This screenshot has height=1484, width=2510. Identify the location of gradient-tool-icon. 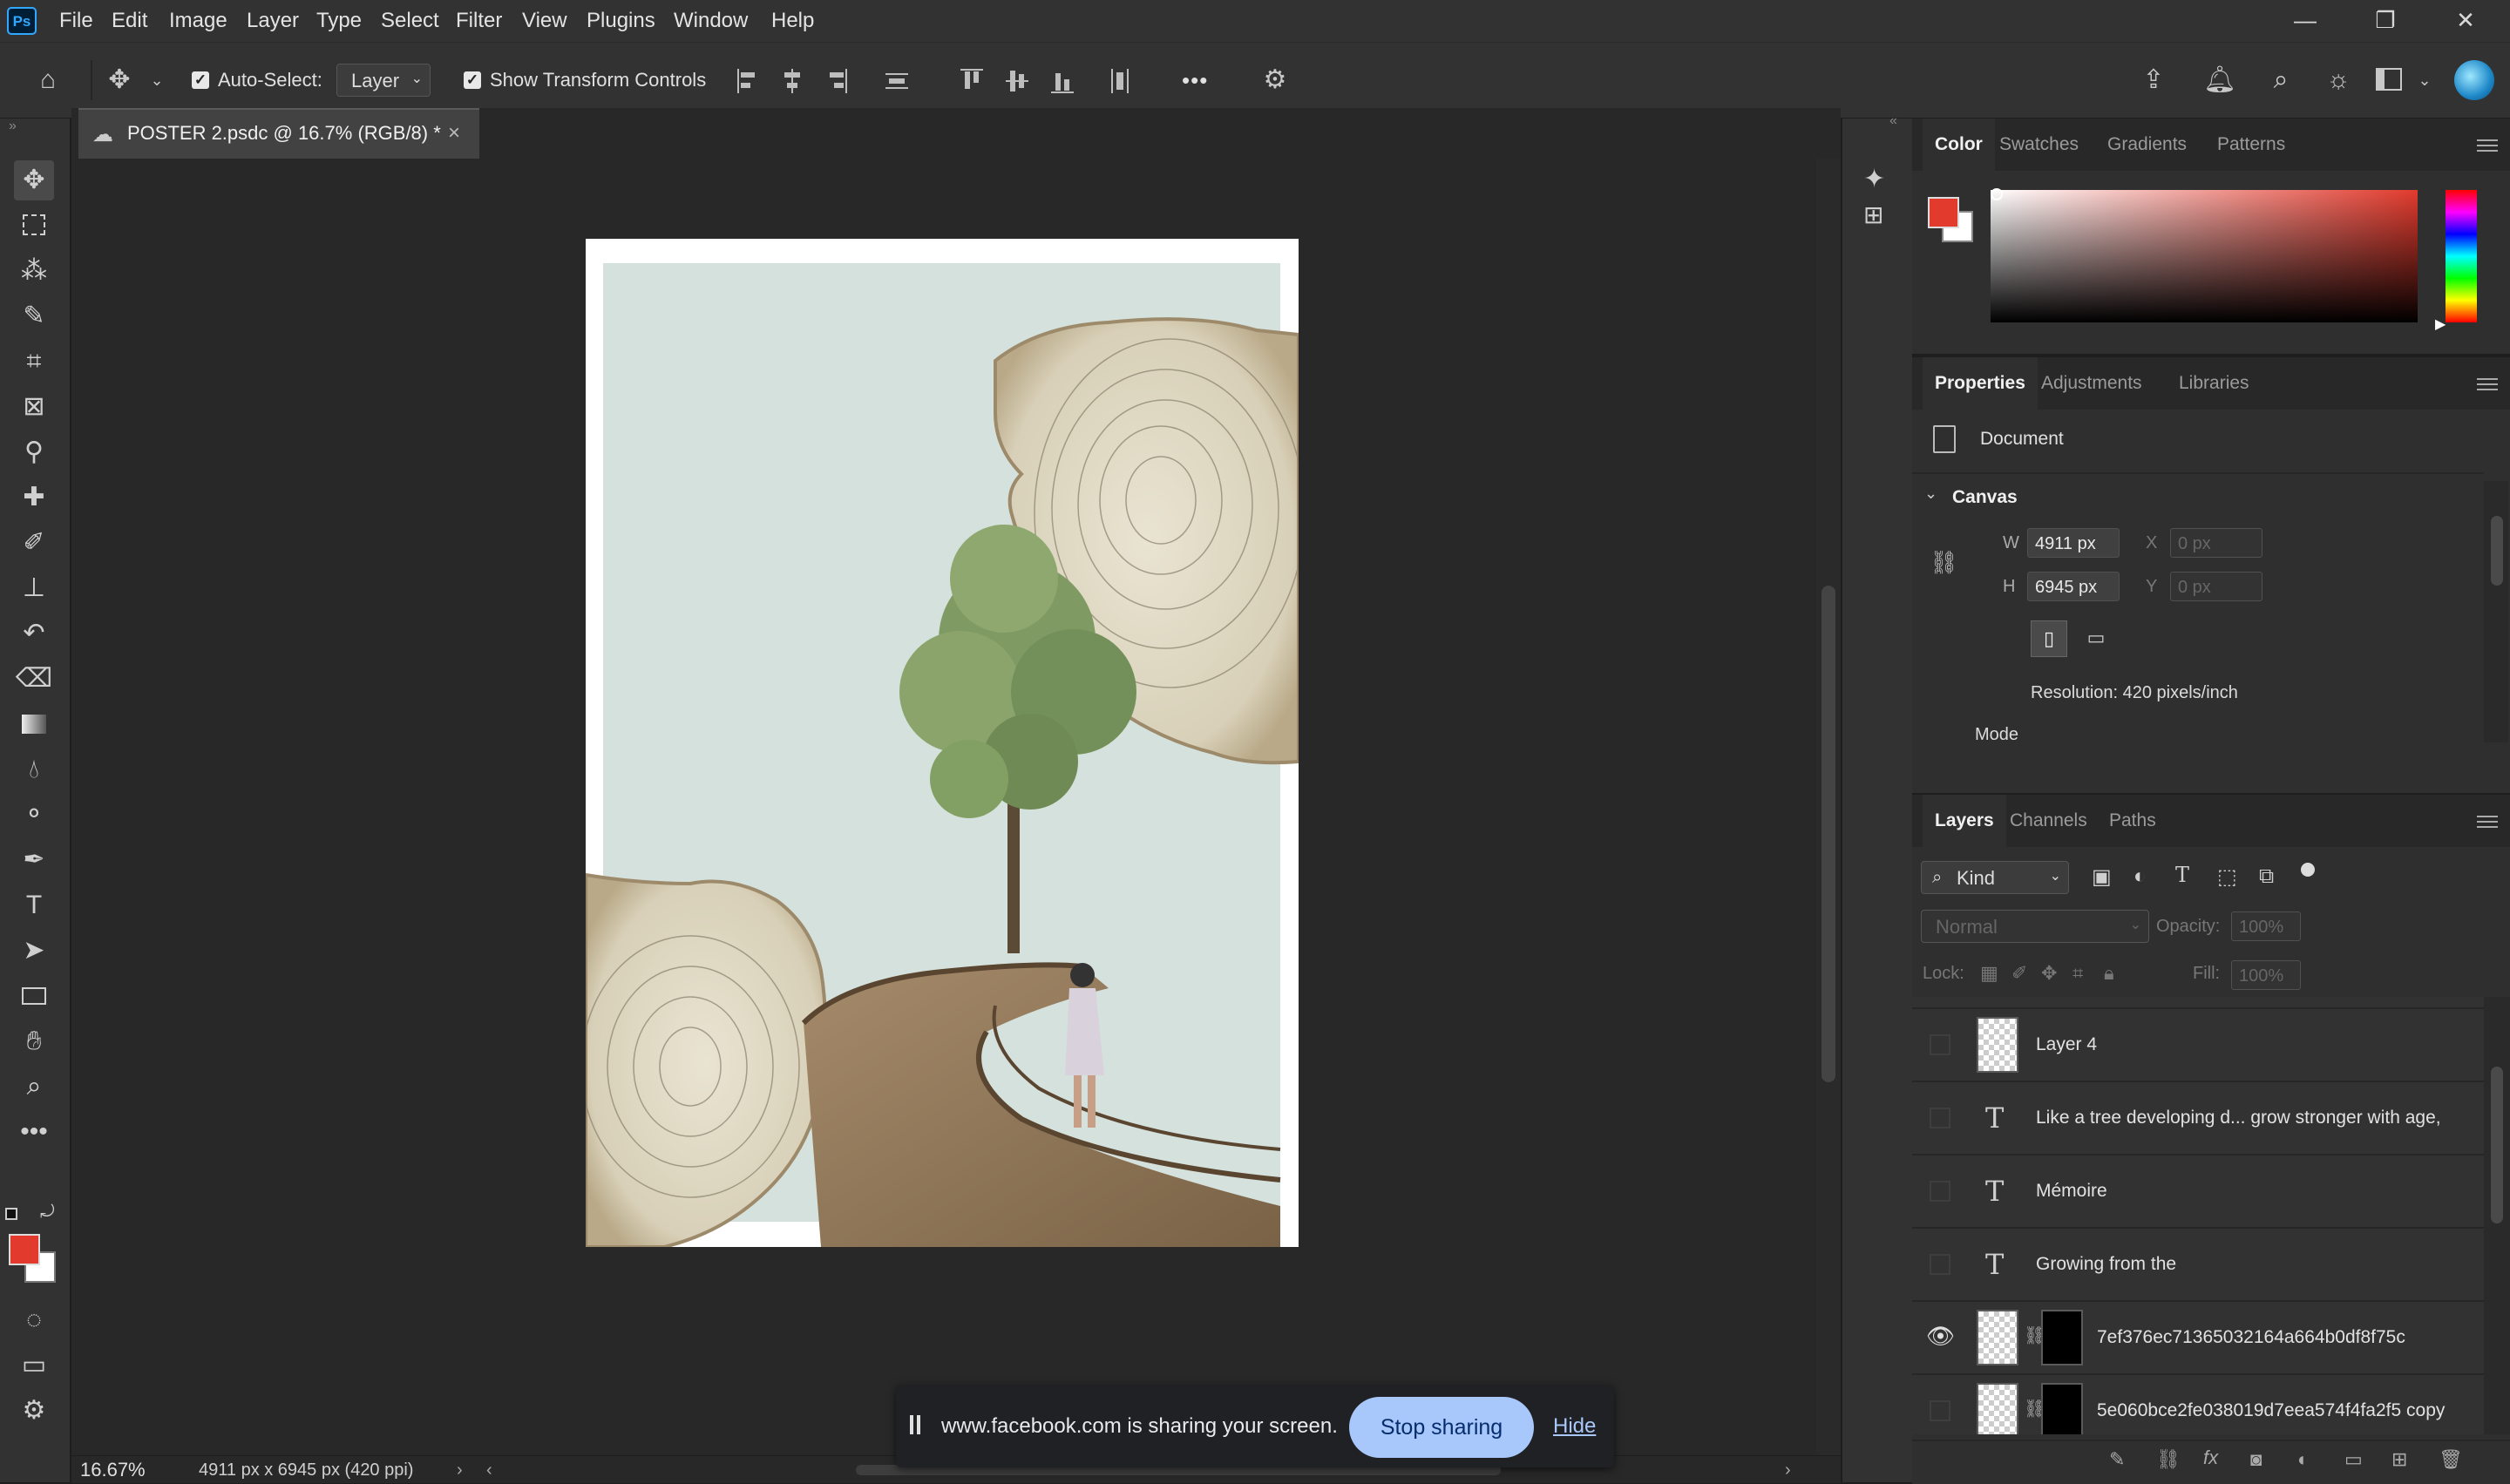
(34, 724).